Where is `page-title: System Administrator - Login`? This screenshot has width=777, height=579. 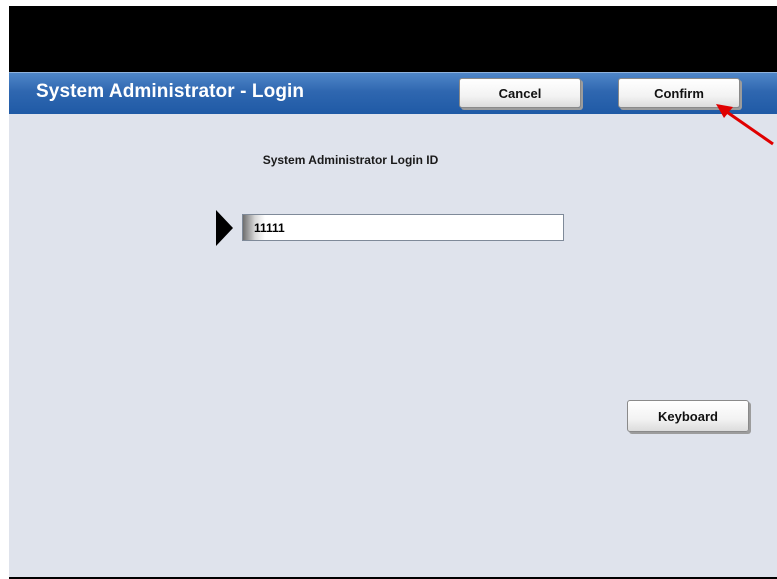
page-title: System Administrator - Login is located at coordinates (170, 91).